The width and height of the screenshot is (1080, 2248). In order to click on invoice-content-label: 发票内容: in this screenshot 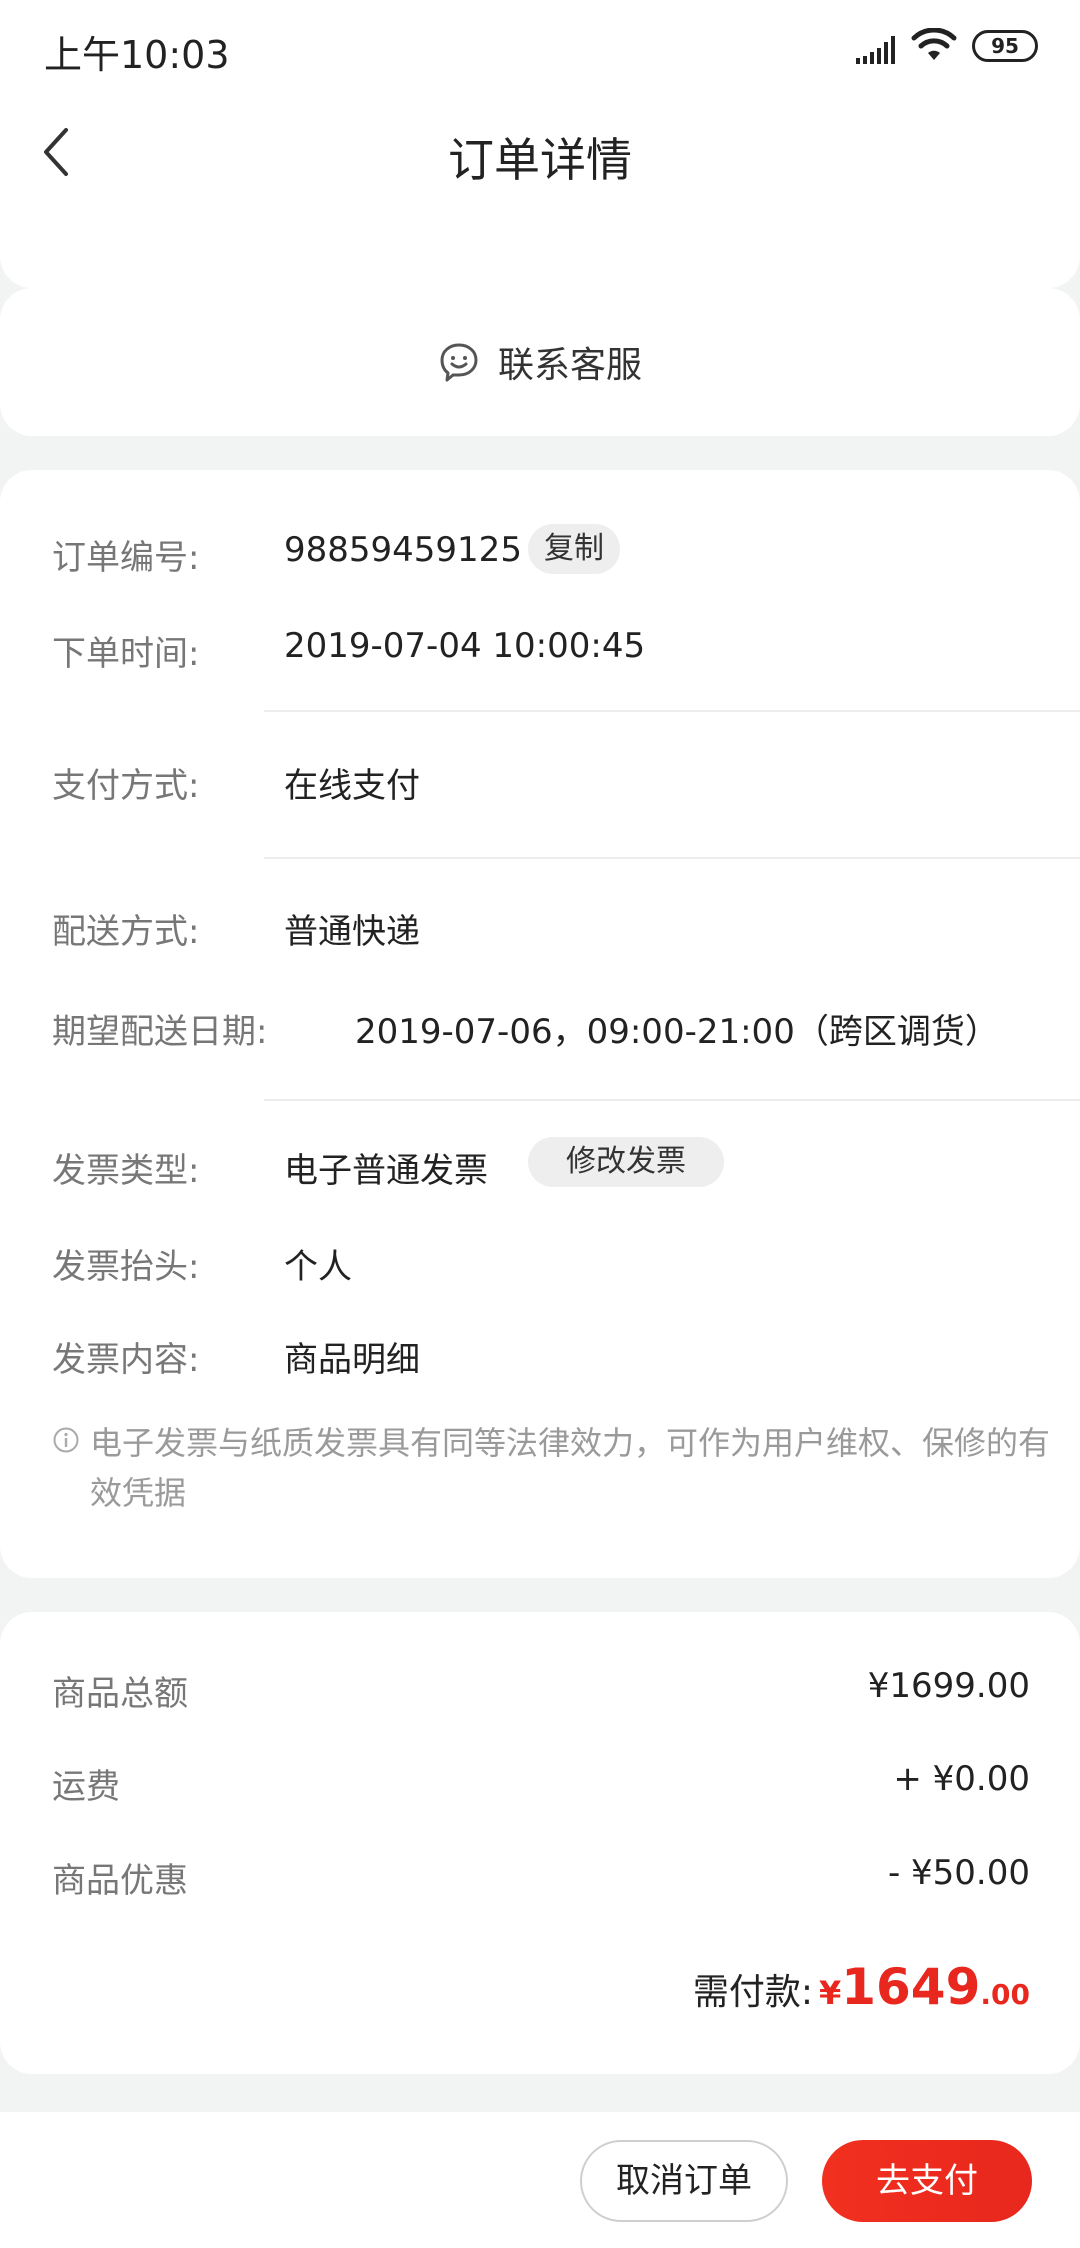, I will do `click(126, 1360)`.